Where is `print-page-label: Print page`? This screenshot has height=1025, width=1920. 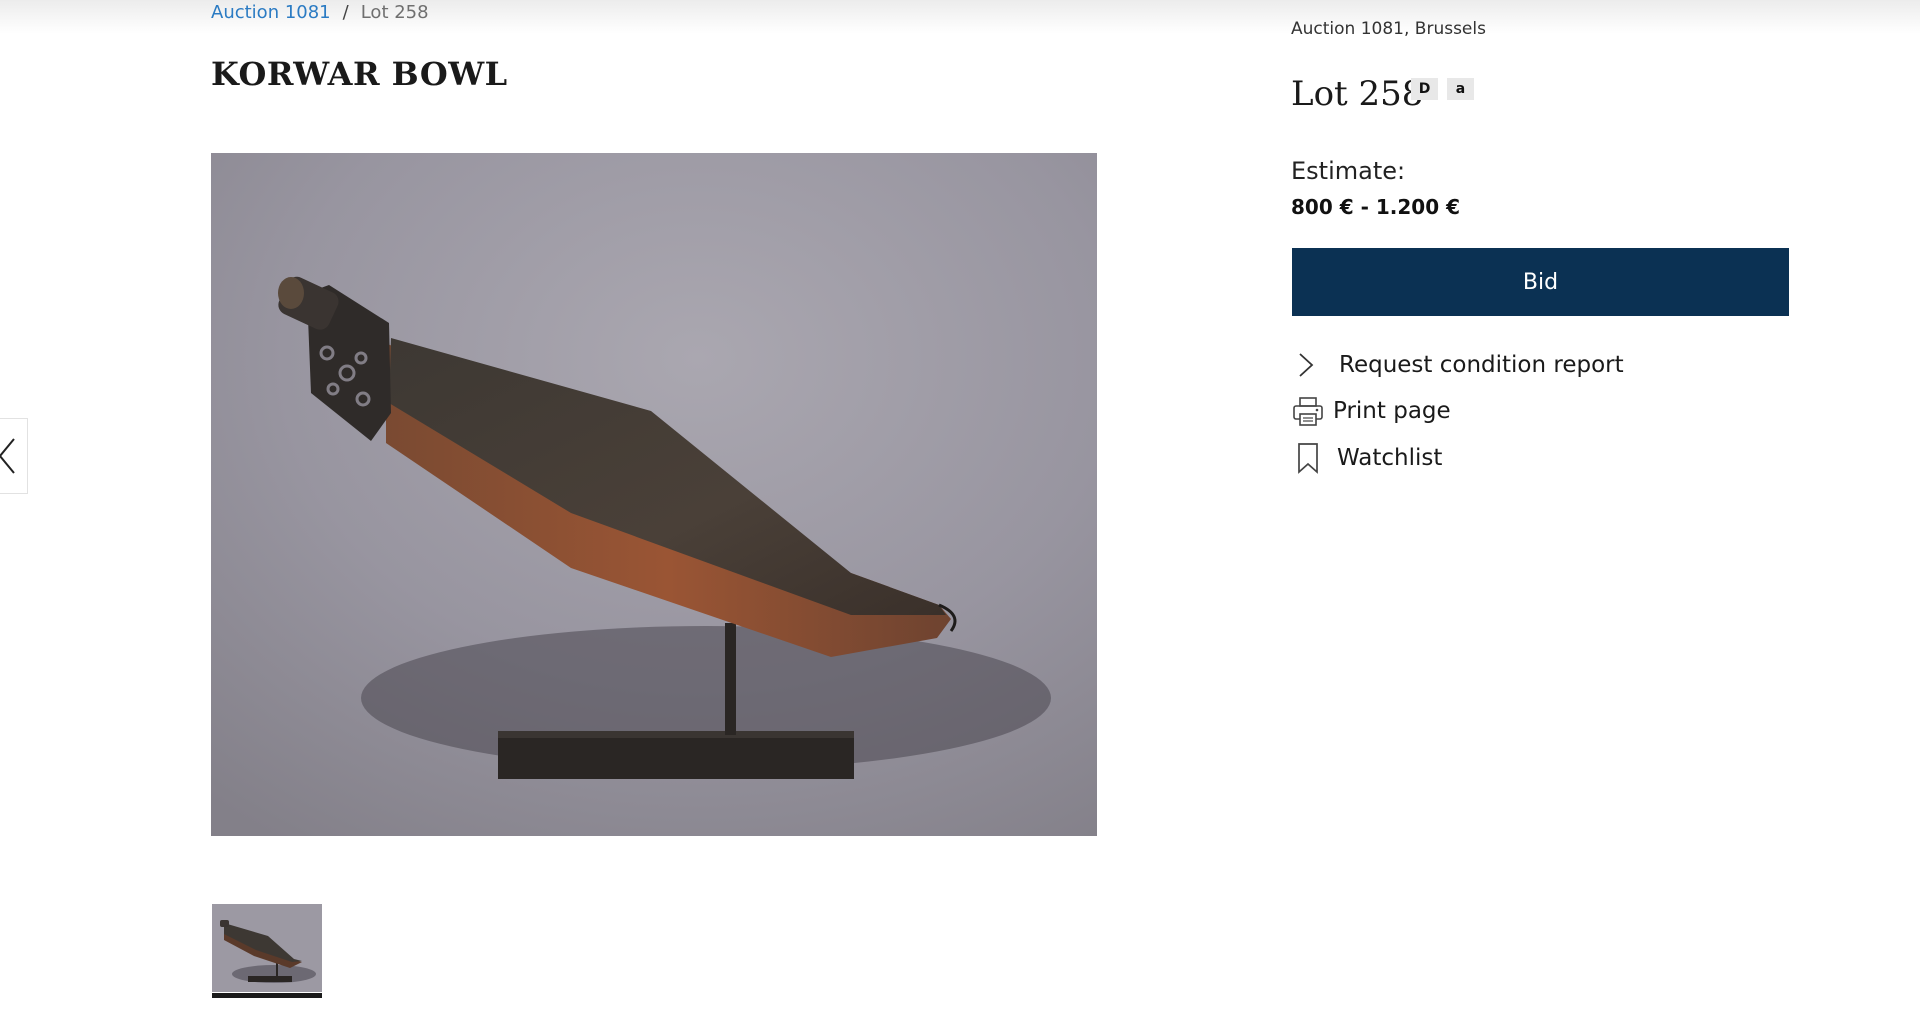 print-page-label: Print page is located at coordinates (1392, 411).